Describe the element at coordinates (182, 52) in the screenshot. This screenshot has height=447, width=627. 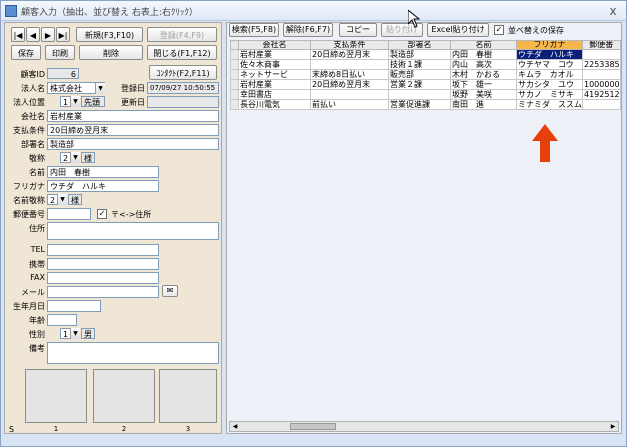
I see `close-button: 閉じる(F1,F12)` at that location.